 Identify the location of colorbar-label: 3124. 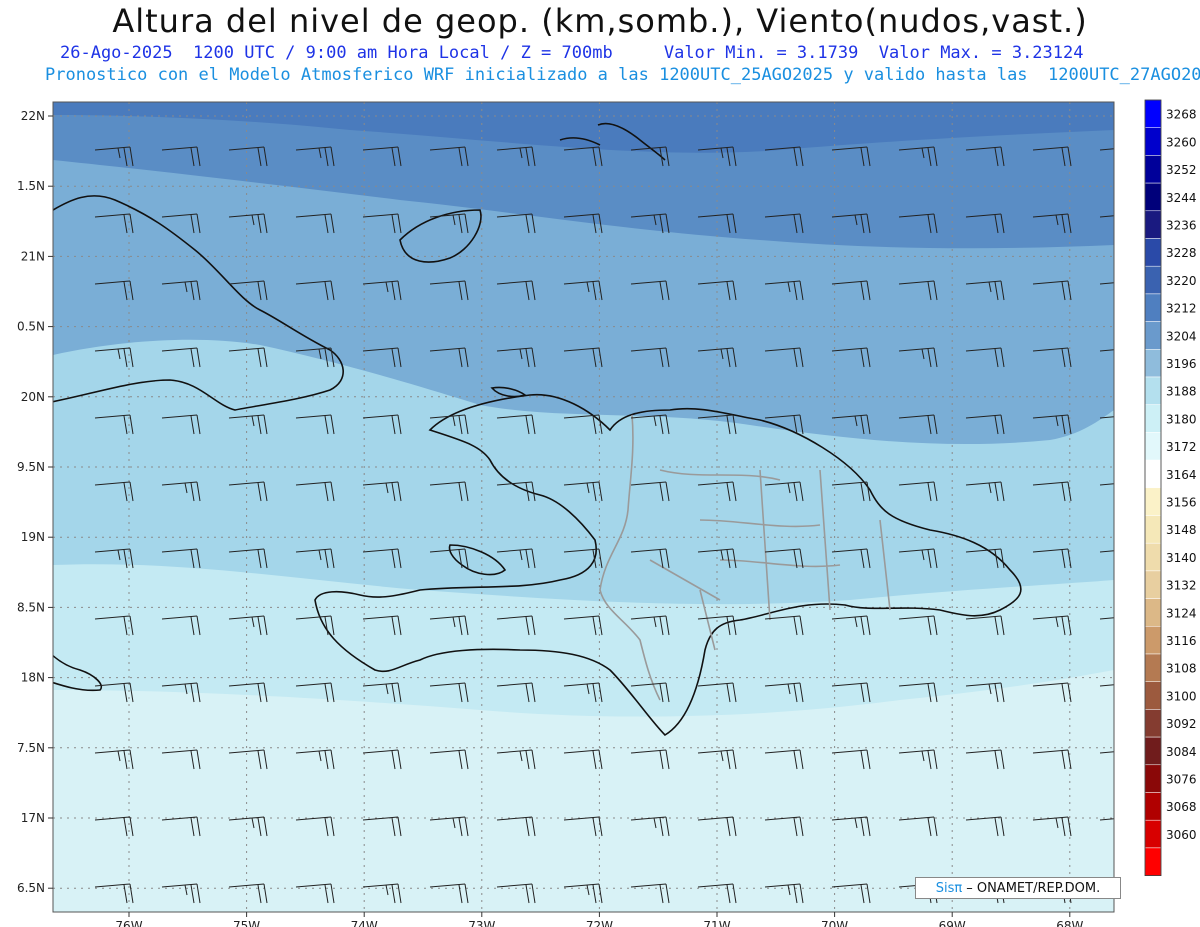
(1181, 613).